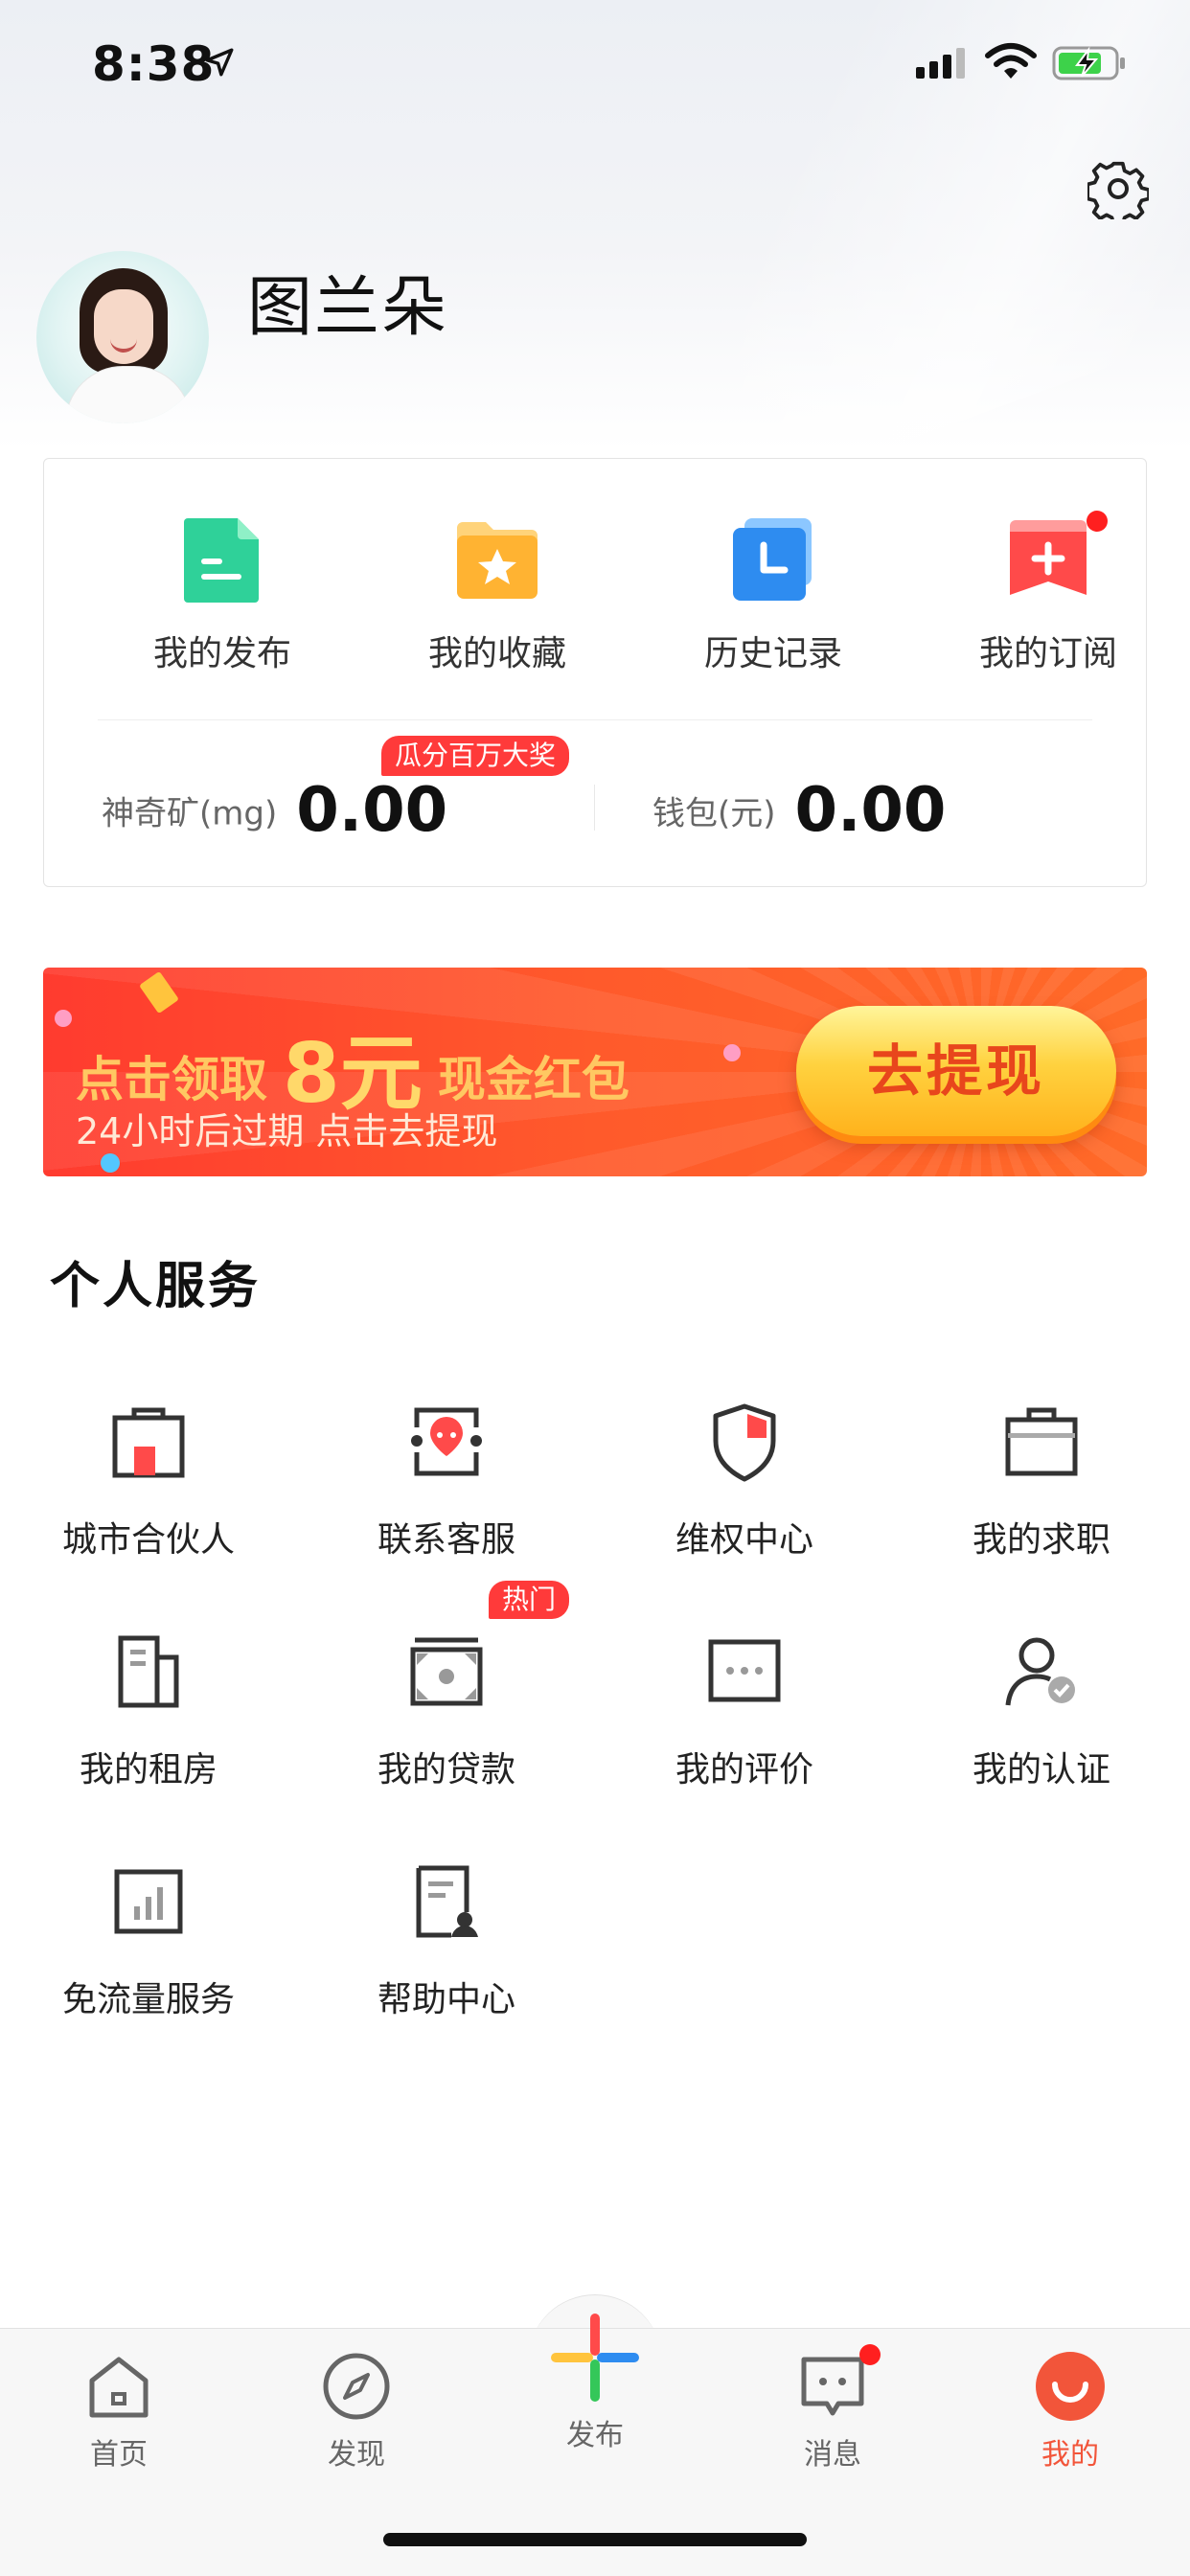 The width and height of the screenshot is (1190, 2576). Describe the element at coordinates (148, 1902) in the screenshot. I see `bar-chart-icon` at that location.